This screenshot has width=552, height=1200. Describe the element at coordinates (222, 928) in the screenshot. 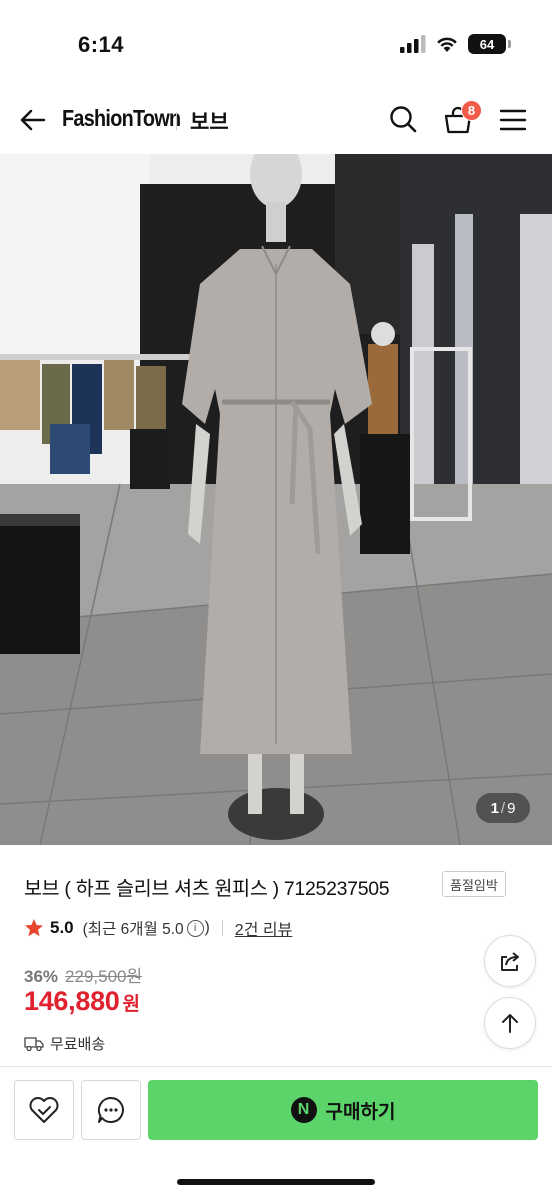

I see `rating-divider` at that location.